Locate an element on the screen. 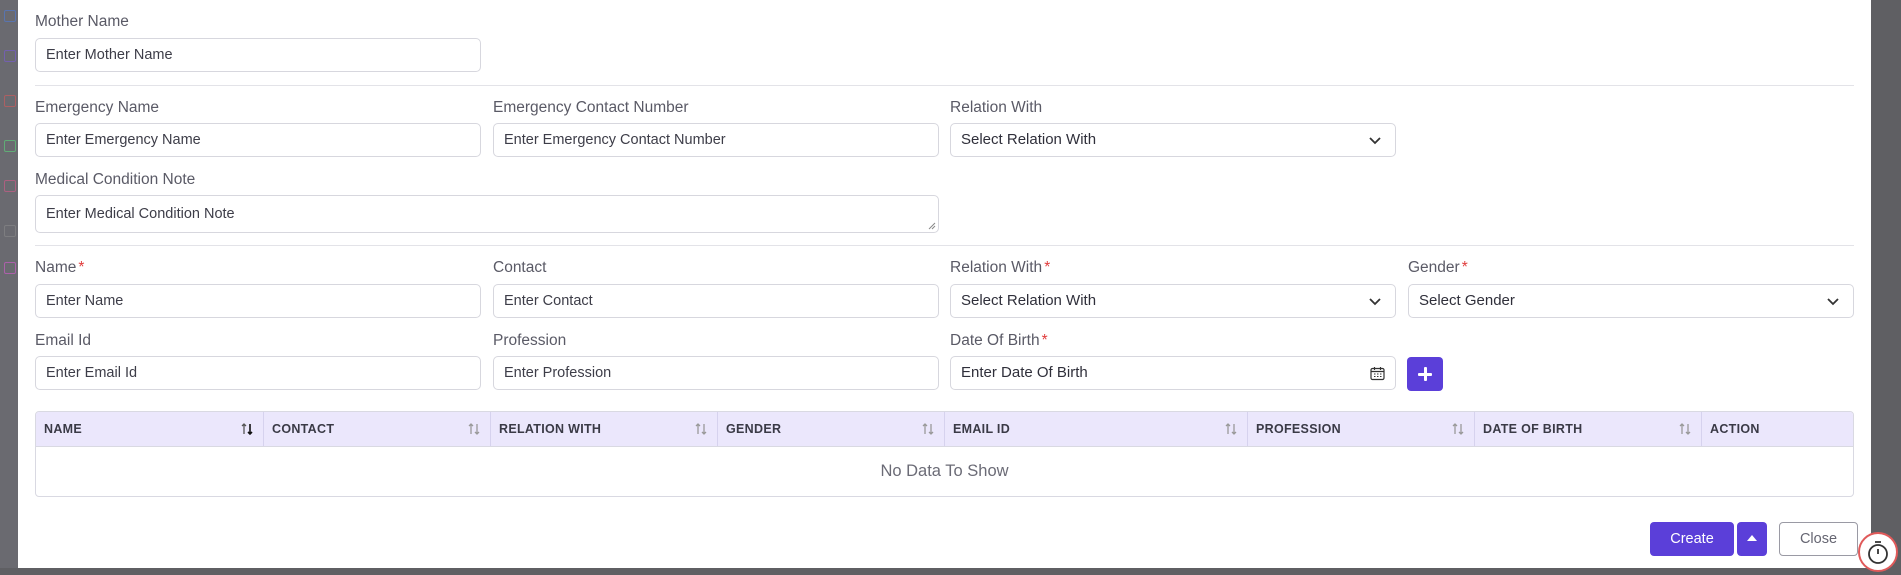 This screenshot has width=1901, height=575. medical-note-placeholder: Enter Medical Condition Note is located at coordinates (140, 214).